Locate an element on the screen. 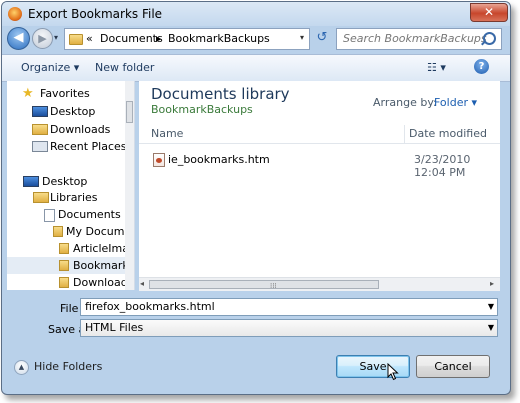 Image resolution: width=520 pixels, height=403 pixels. sidebar-item-my-documents: My Documen is located at coordinates (72, 231).